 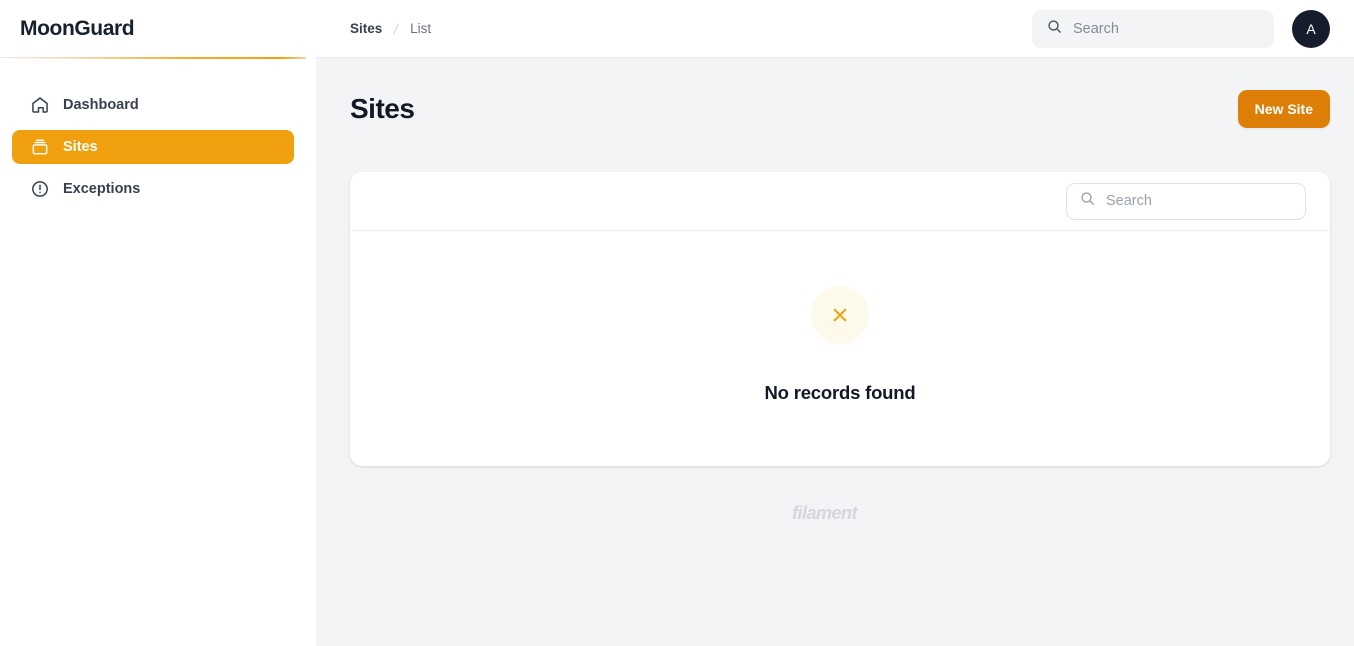 I want to click on topbar: Sites / List A, so click(x=835, y=29).